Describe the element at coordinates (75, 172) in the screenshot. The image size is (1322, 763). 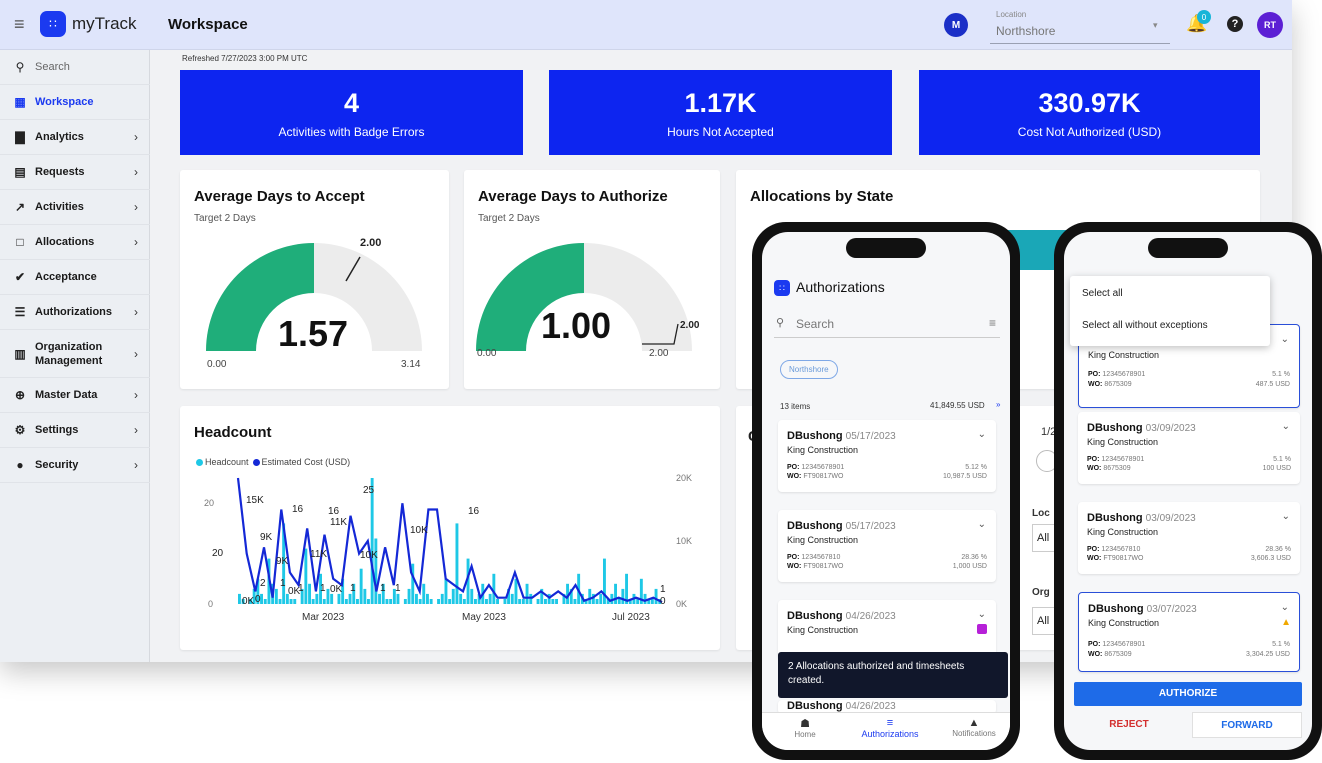
I see `sidebar-item-requests: ▤ Requests ›` at that location.